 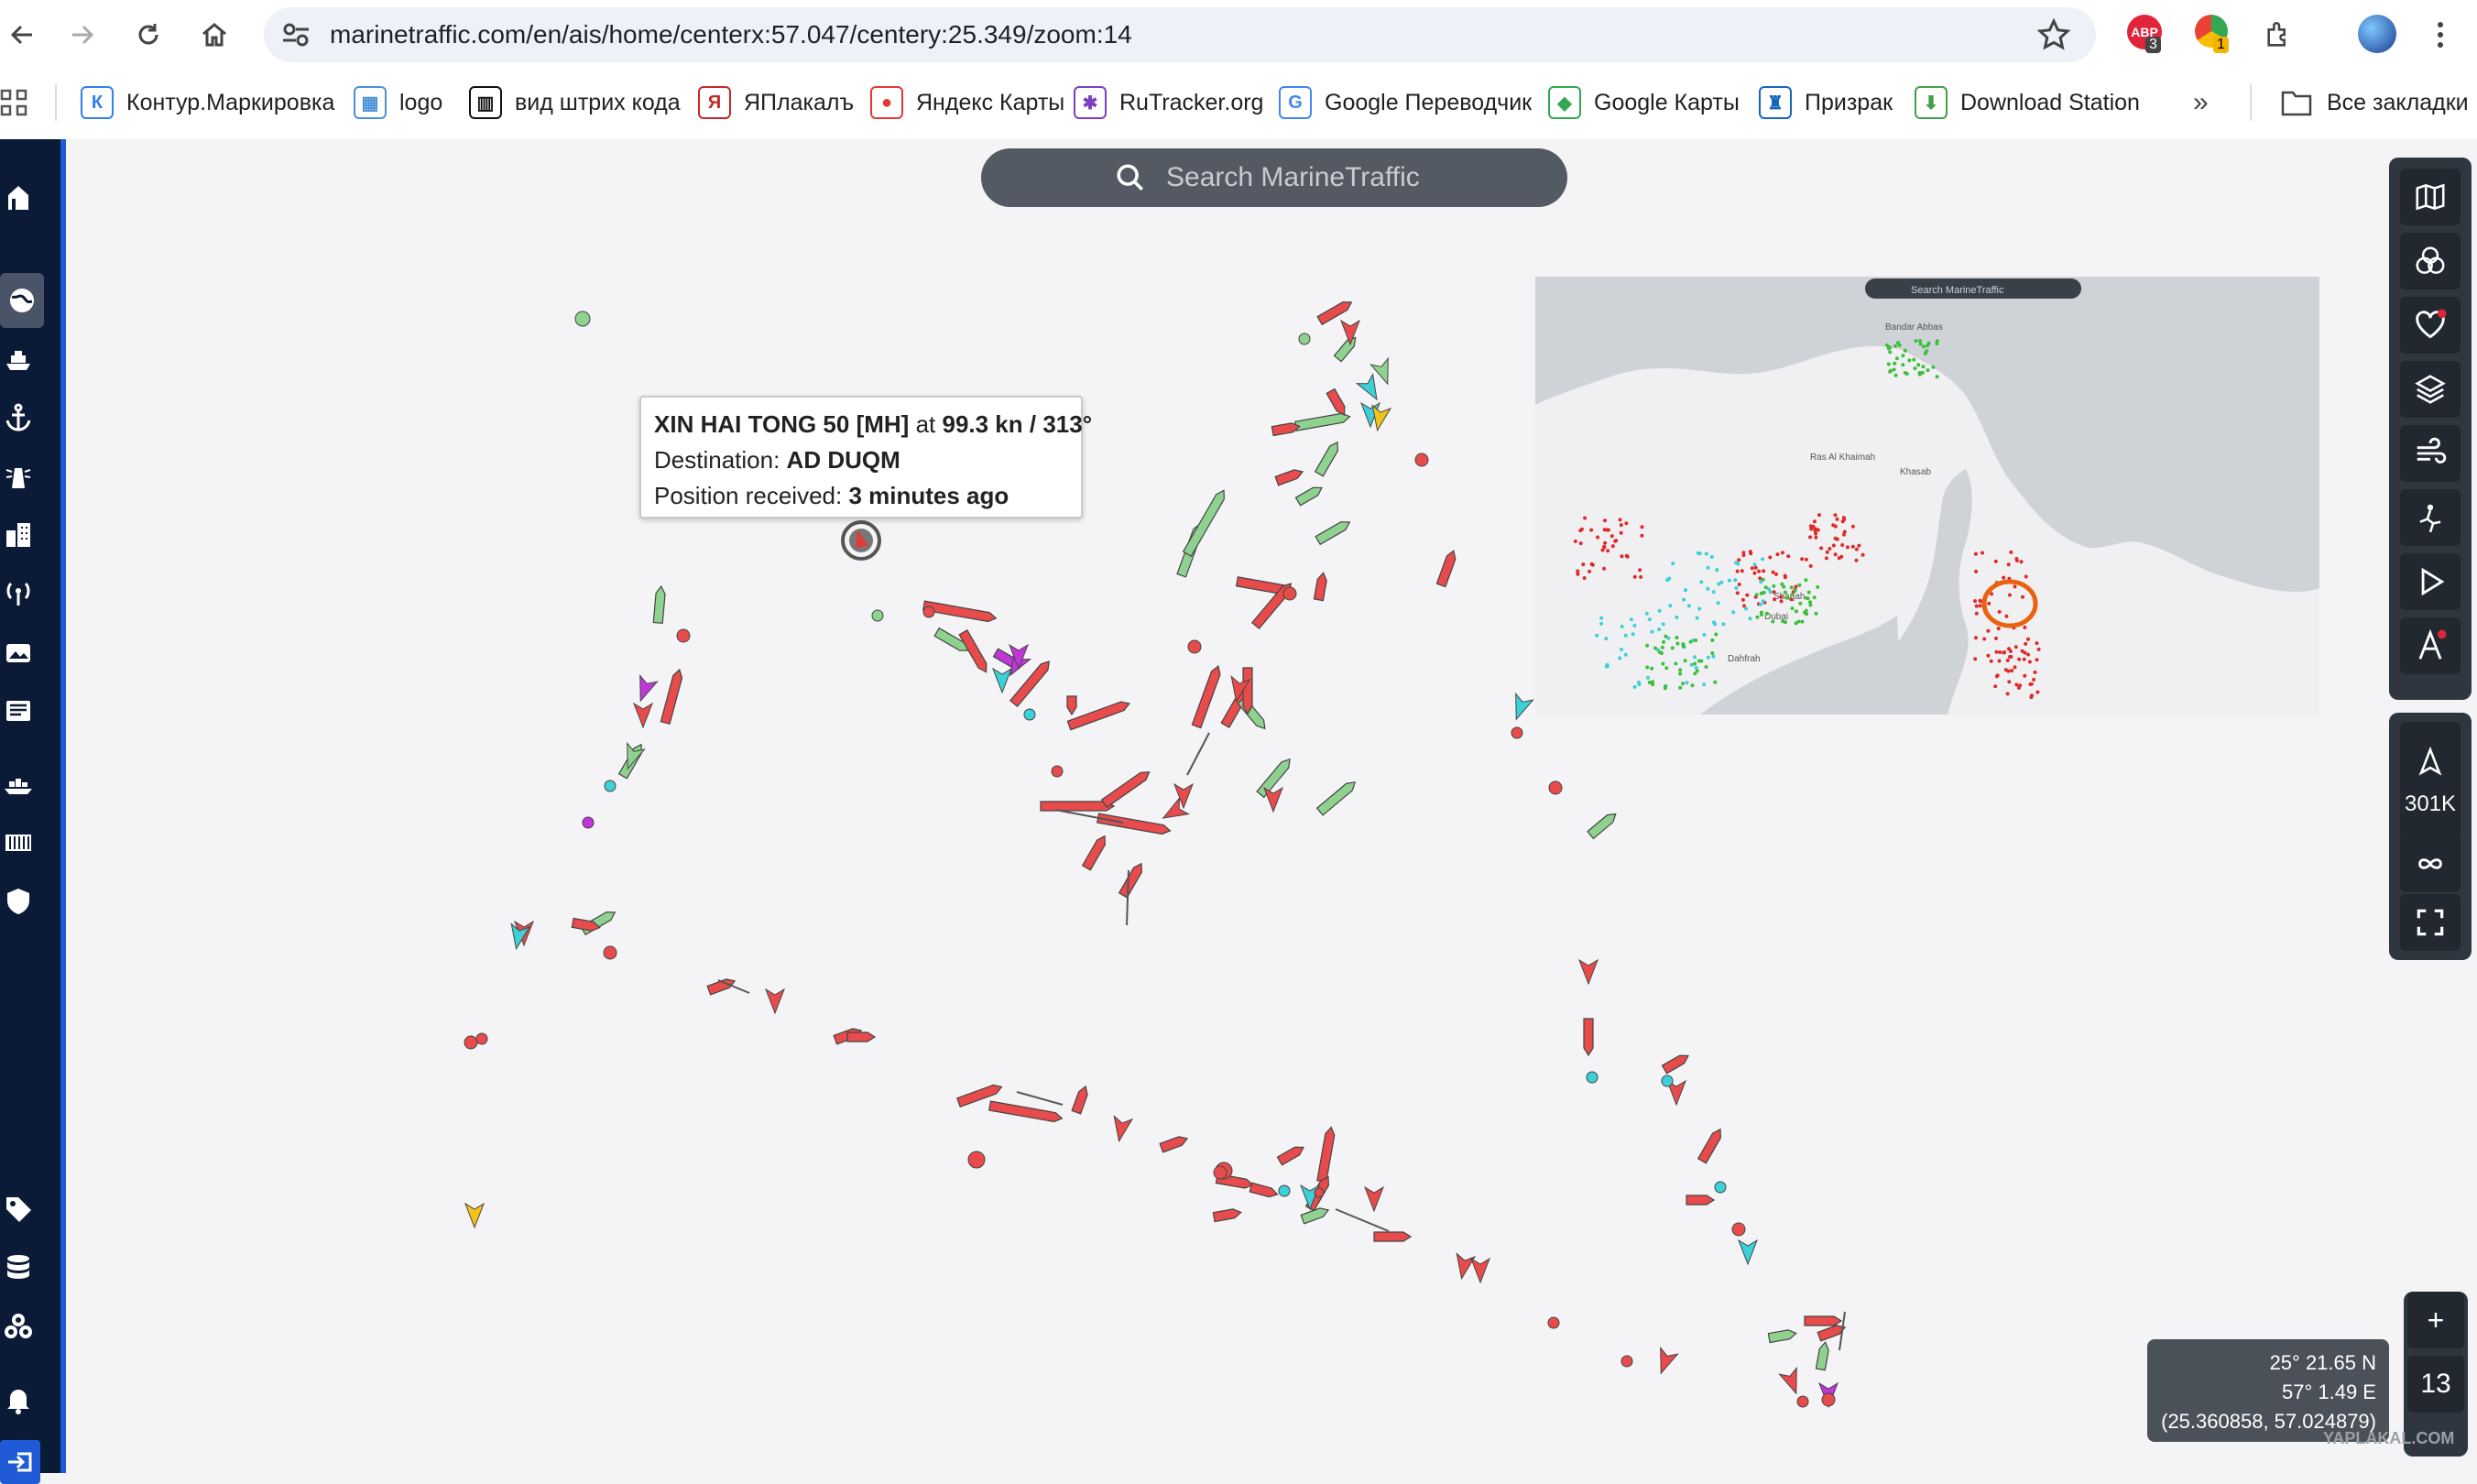 I want to click on login-button, so click(x=20, y=1462).